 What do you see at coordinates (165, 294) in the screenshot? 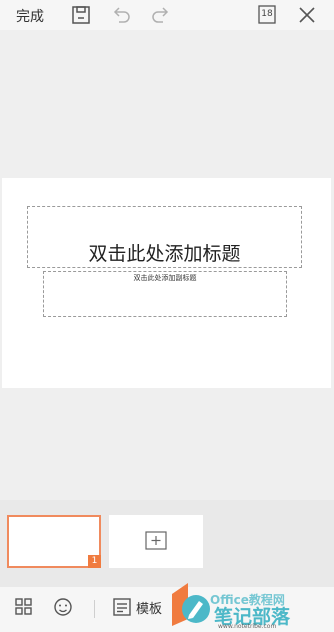
I see `subtitle-placeholder: 双击此处添加副标题` at bounding box center [165, 294].